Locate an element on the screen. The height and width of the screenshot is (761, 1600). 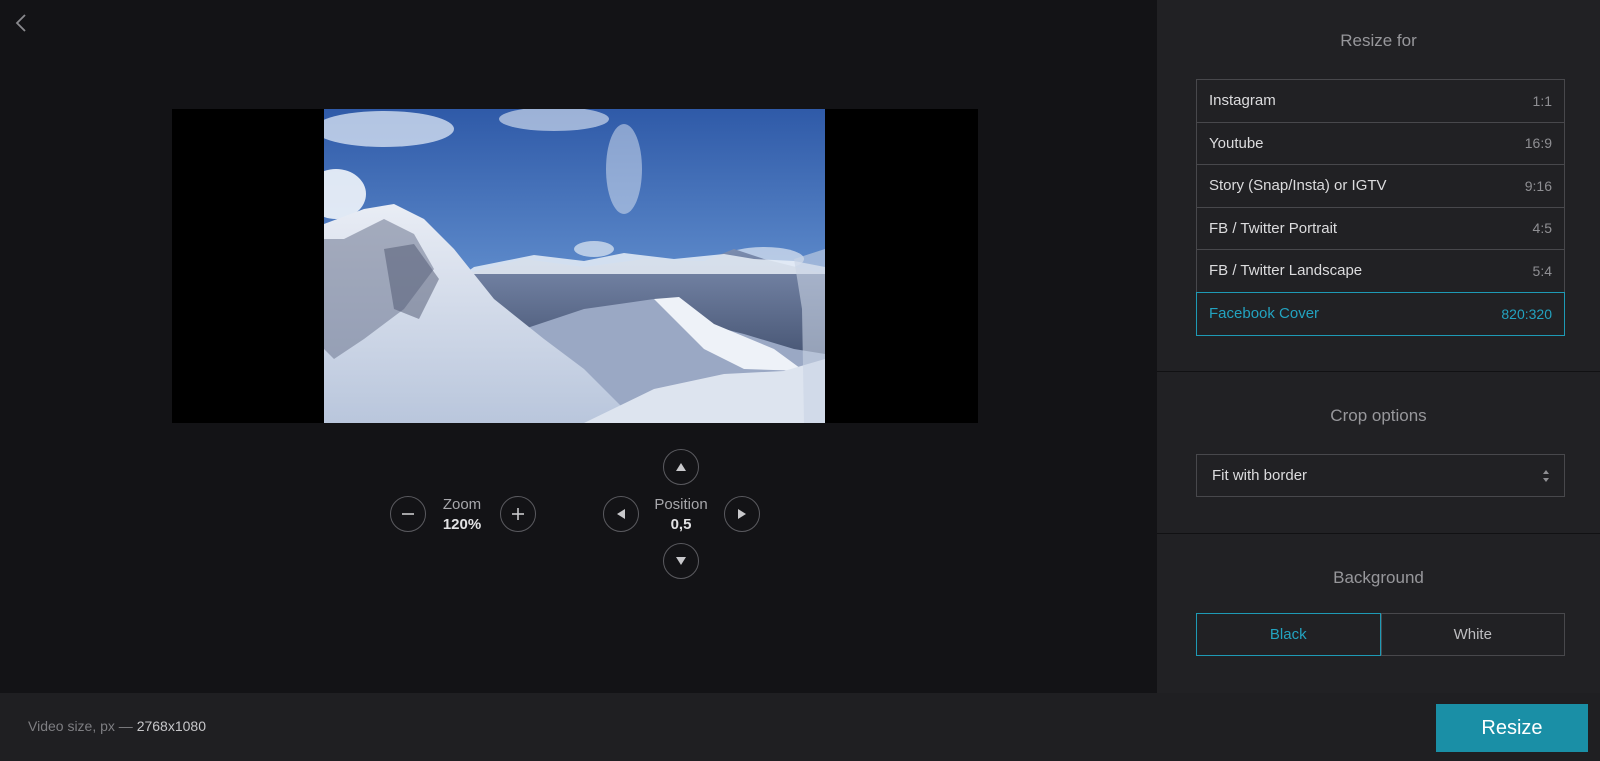
zoom-label: Zoom is located at coordinates (462, 504).